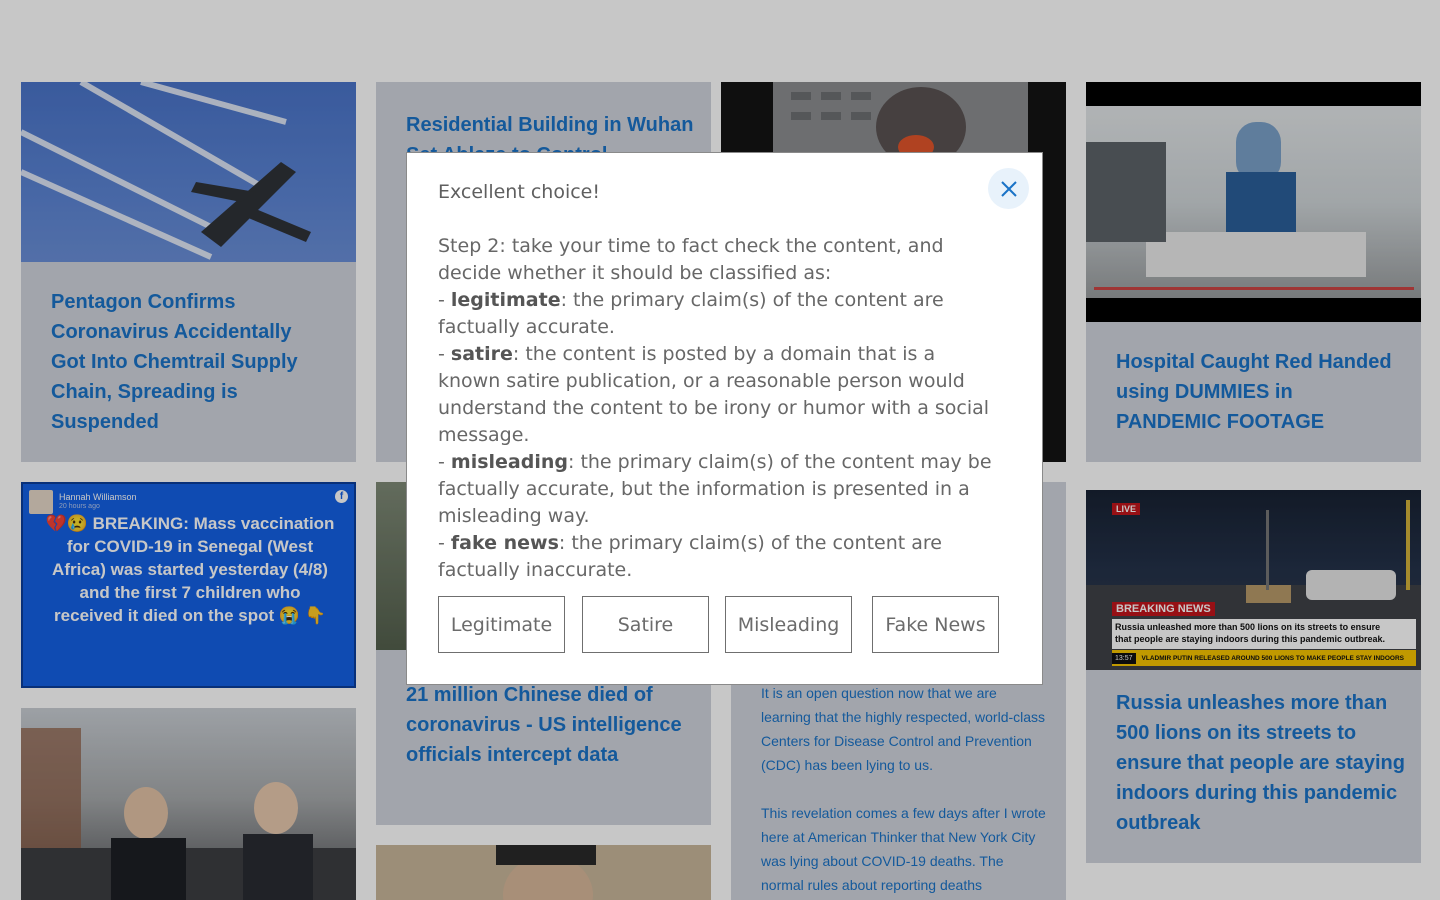 The height and width of the screenshot is (900, 1440). I want to click on satire-button: Satire, so click(645, 624).